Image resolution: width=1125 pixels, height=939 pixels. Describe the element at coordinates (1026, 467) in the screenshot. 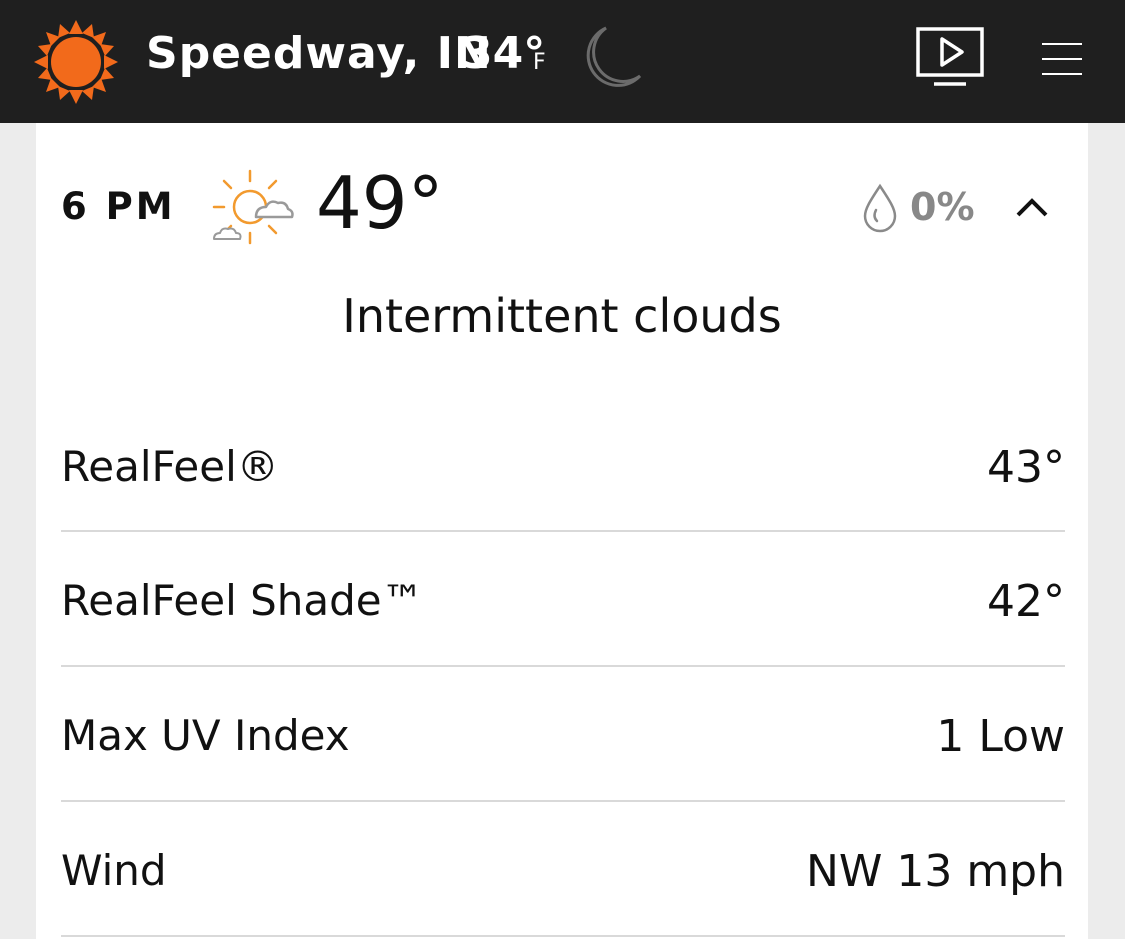

I see `detail-value: 43°` at that location.